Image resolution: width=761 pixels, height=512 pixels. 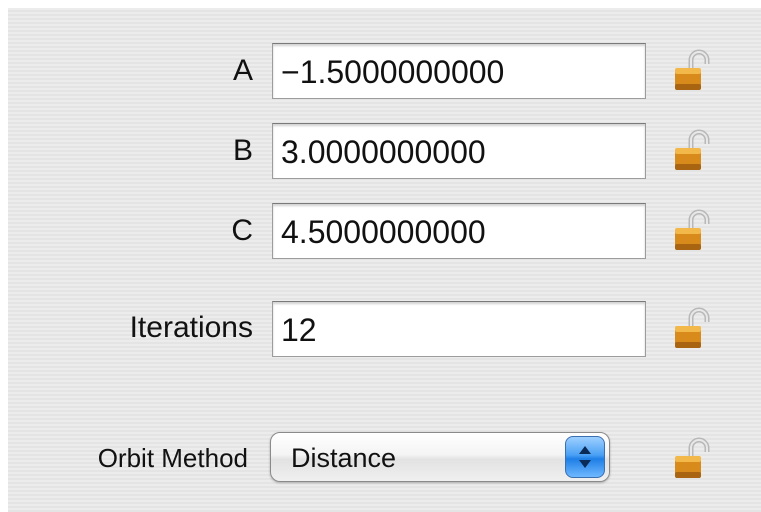 What do you see at coordinates (172, 458) in the screenshot?
I see `label-orbit-method: Orbit Method` at bounding box center [172, 458].